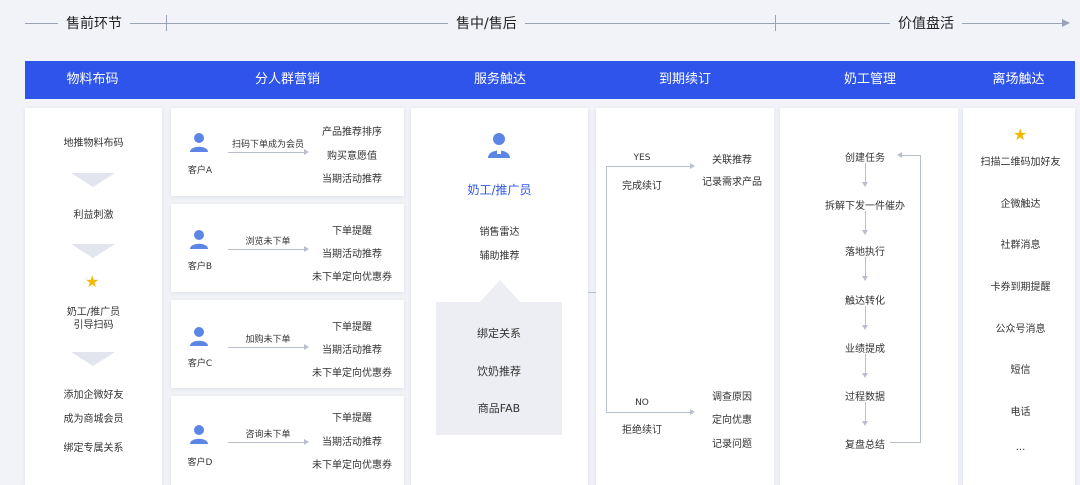 This screenshot has width=1080, height=485. Describe the element at coordinates (93, 448) in the screenshot. I see `list-item: 绑定专属关系` at that location.